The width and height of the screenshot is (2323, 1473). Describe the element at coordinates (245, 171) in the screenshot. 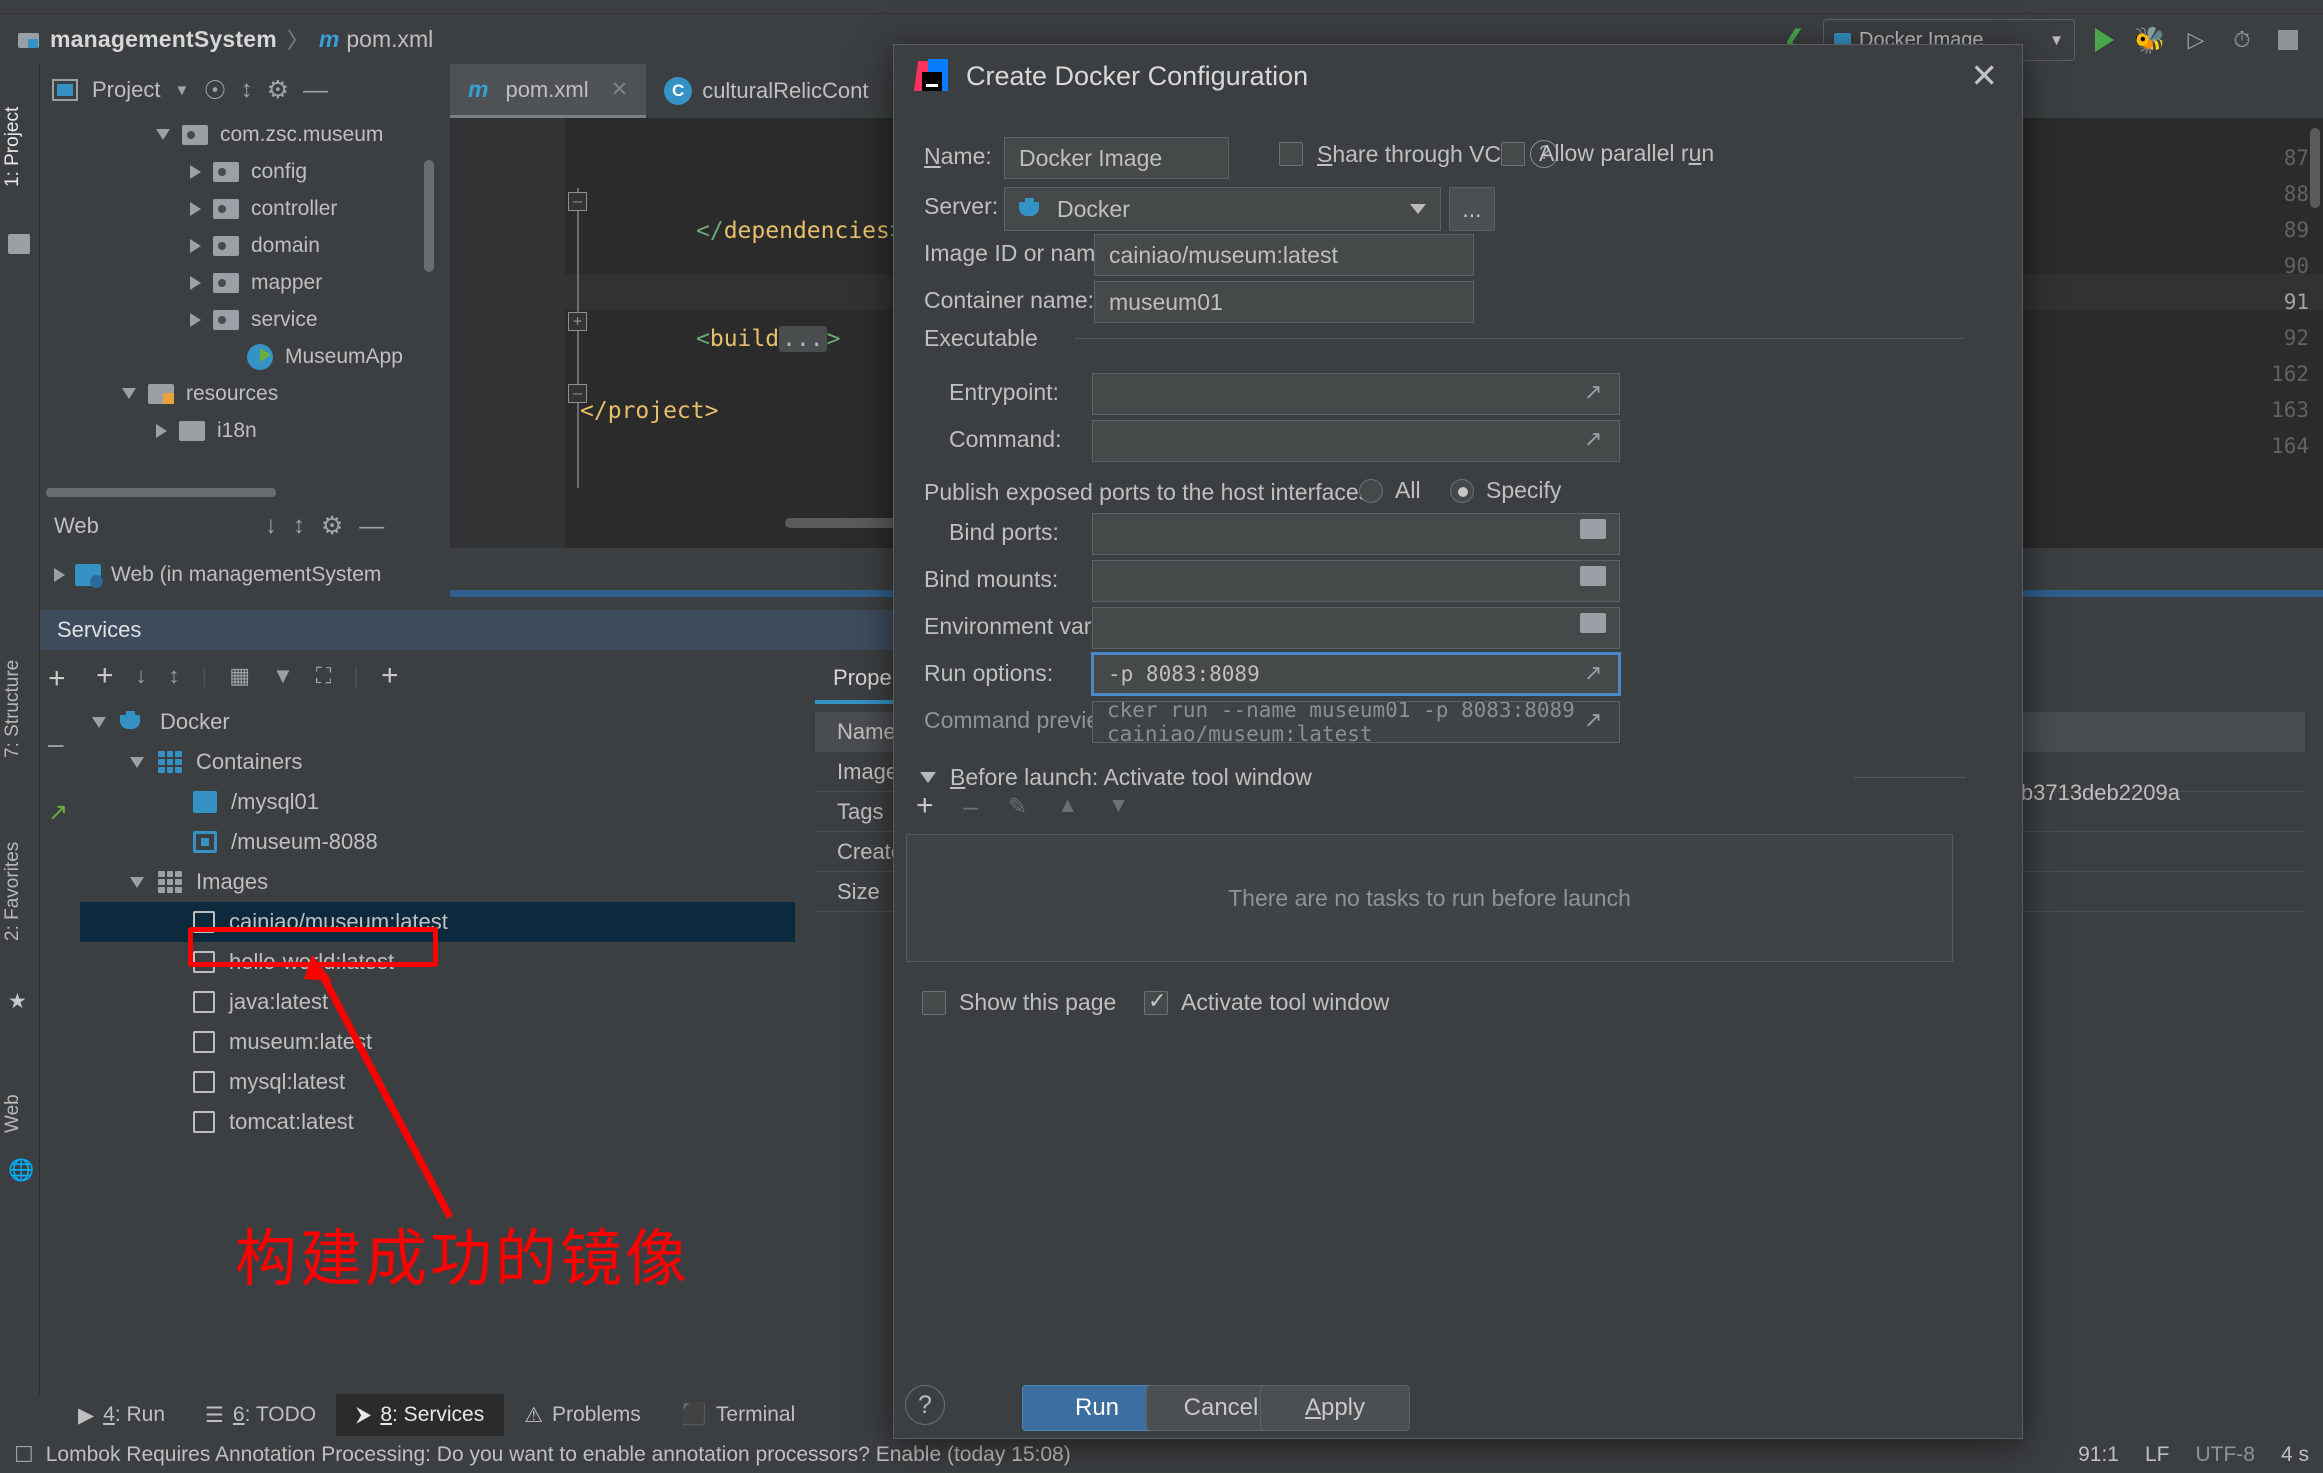

I see `project-tree-item: config` at that location.